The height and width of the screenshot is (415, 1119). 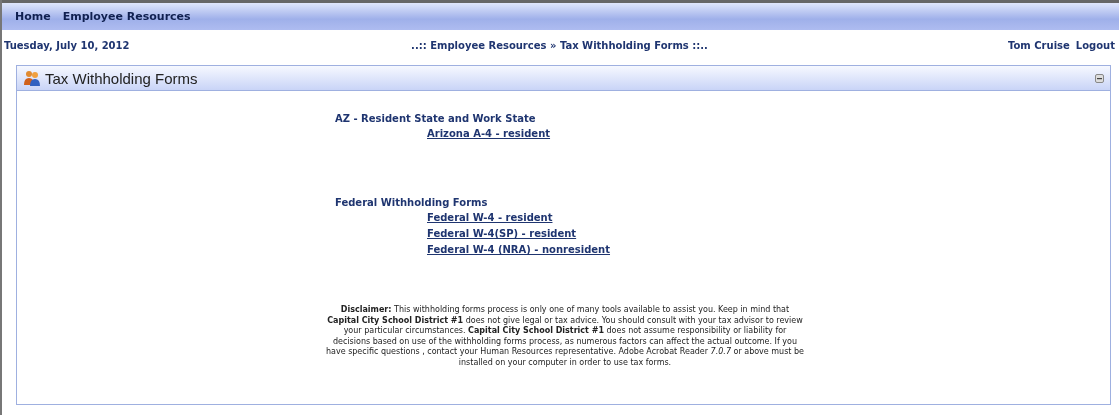 I want to click on breadcrumb: ..:: Employee Resources » Tax Withholding Forms ::.., so click(x=559, y=45).